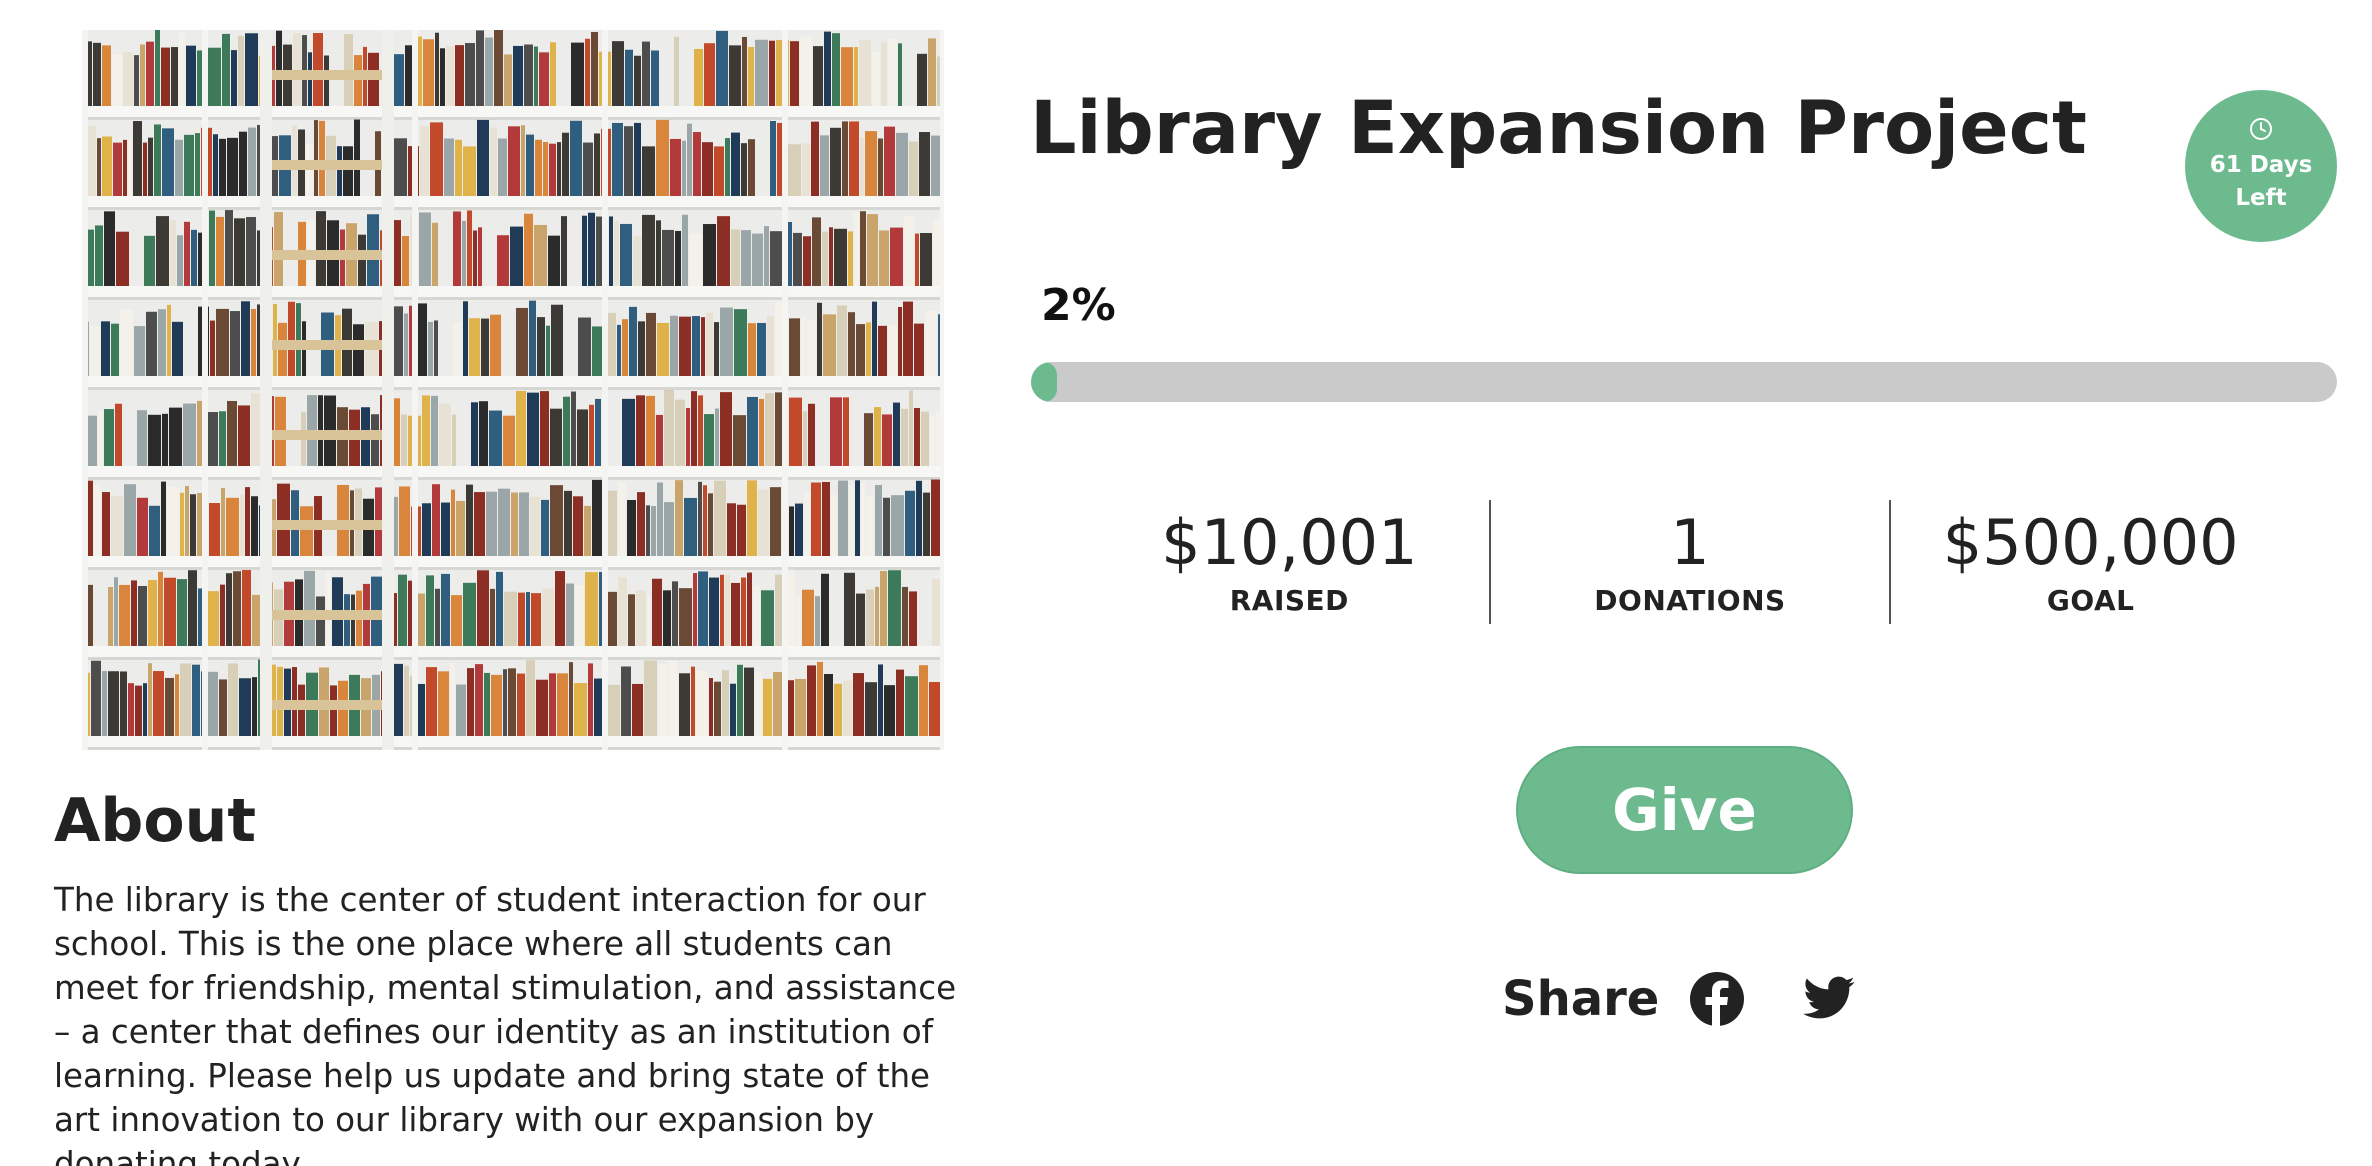 This screenshot has height=1166, width=2372. I want to click on progress-percent: 2%, so click(1078, 305).